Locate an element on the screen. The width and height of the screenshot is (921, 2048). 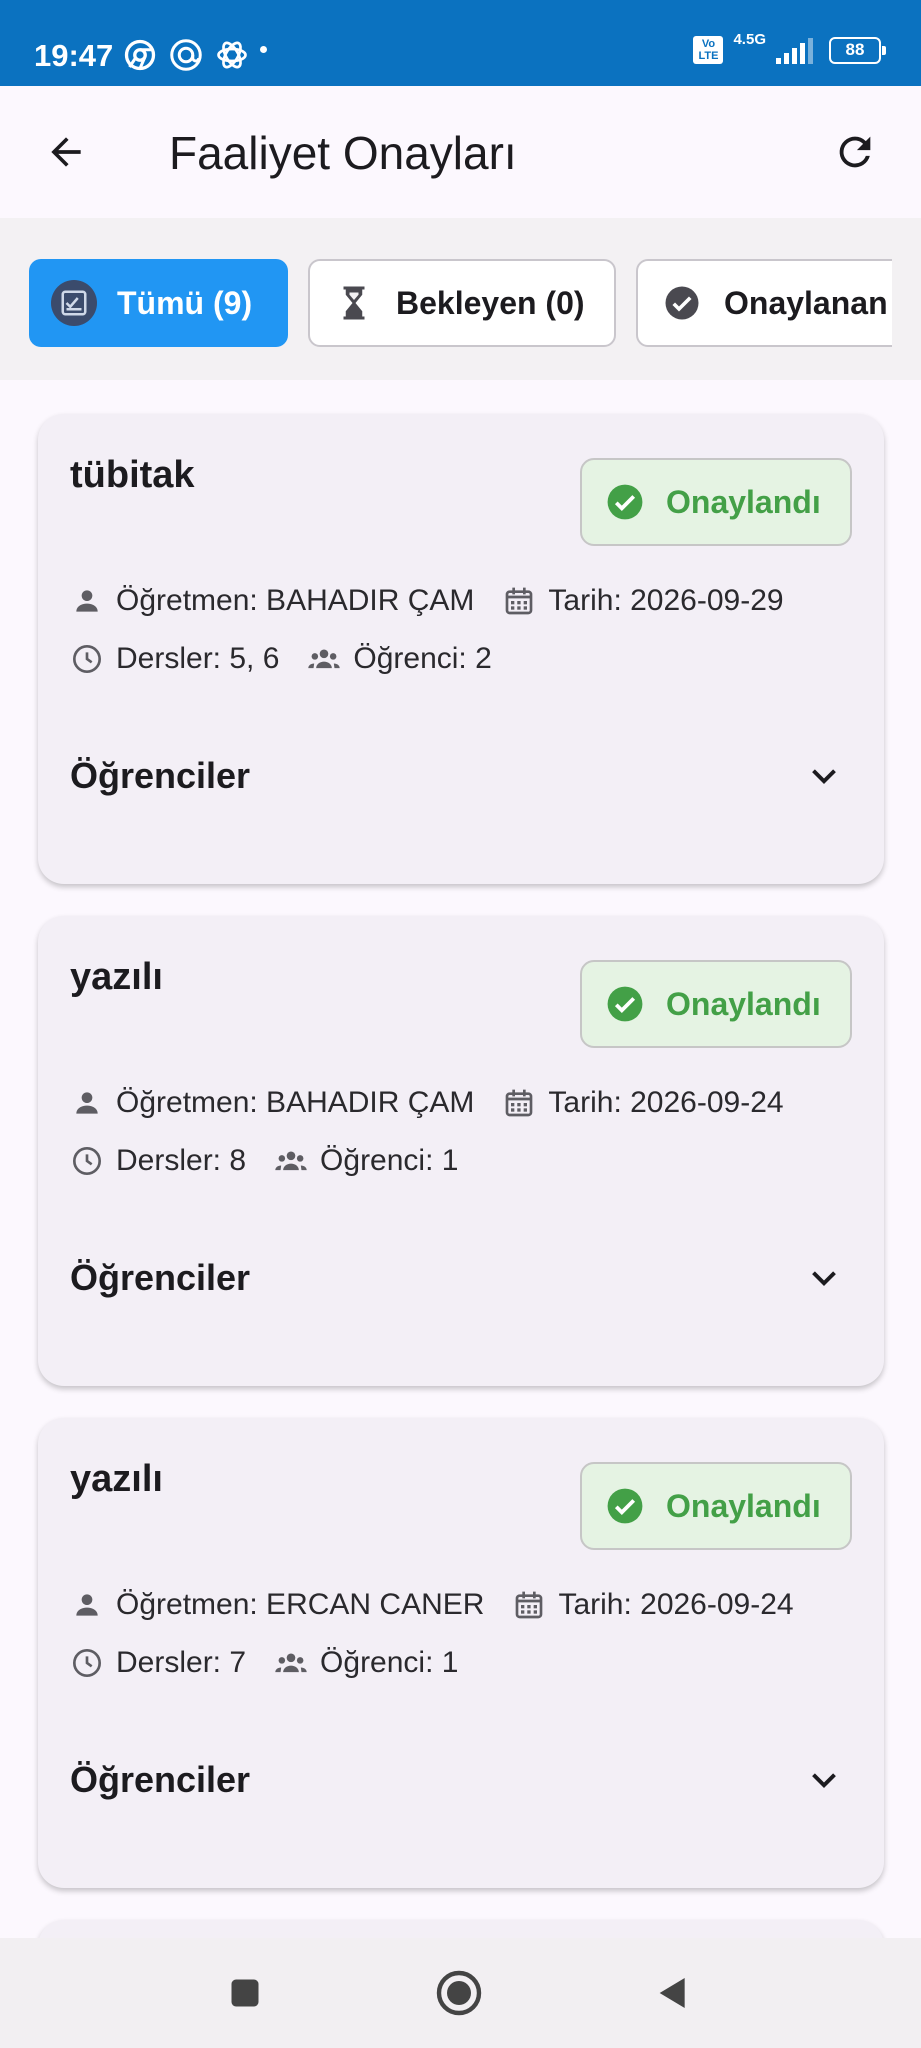
date-text: Tarih: 2026-09-29 is located at coordinates (666, 600).